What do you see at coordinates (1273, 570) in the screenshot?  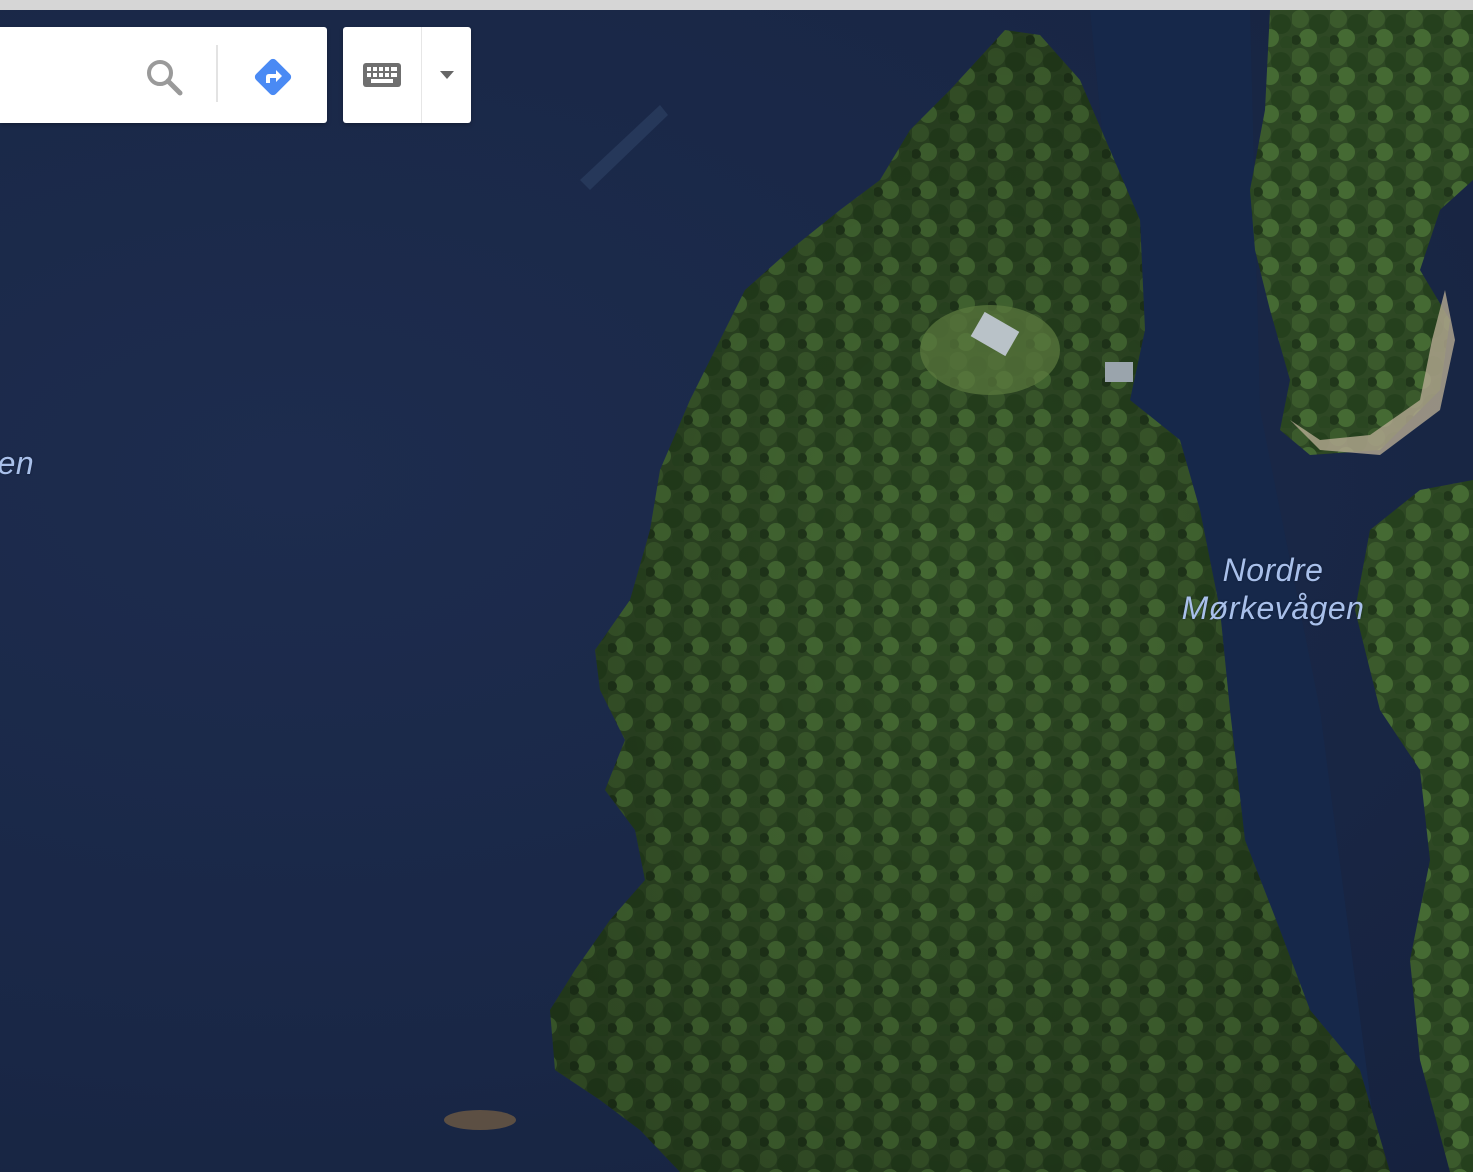 I see `water-label-line: Nordre` at bounding box center [1273, 570].